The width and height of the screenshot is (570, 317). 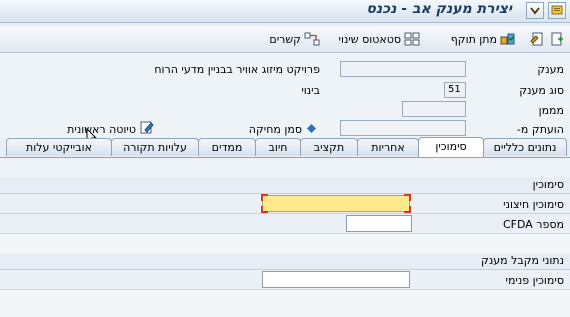 I want to click on cfda-input, so click(x=379, y=223).